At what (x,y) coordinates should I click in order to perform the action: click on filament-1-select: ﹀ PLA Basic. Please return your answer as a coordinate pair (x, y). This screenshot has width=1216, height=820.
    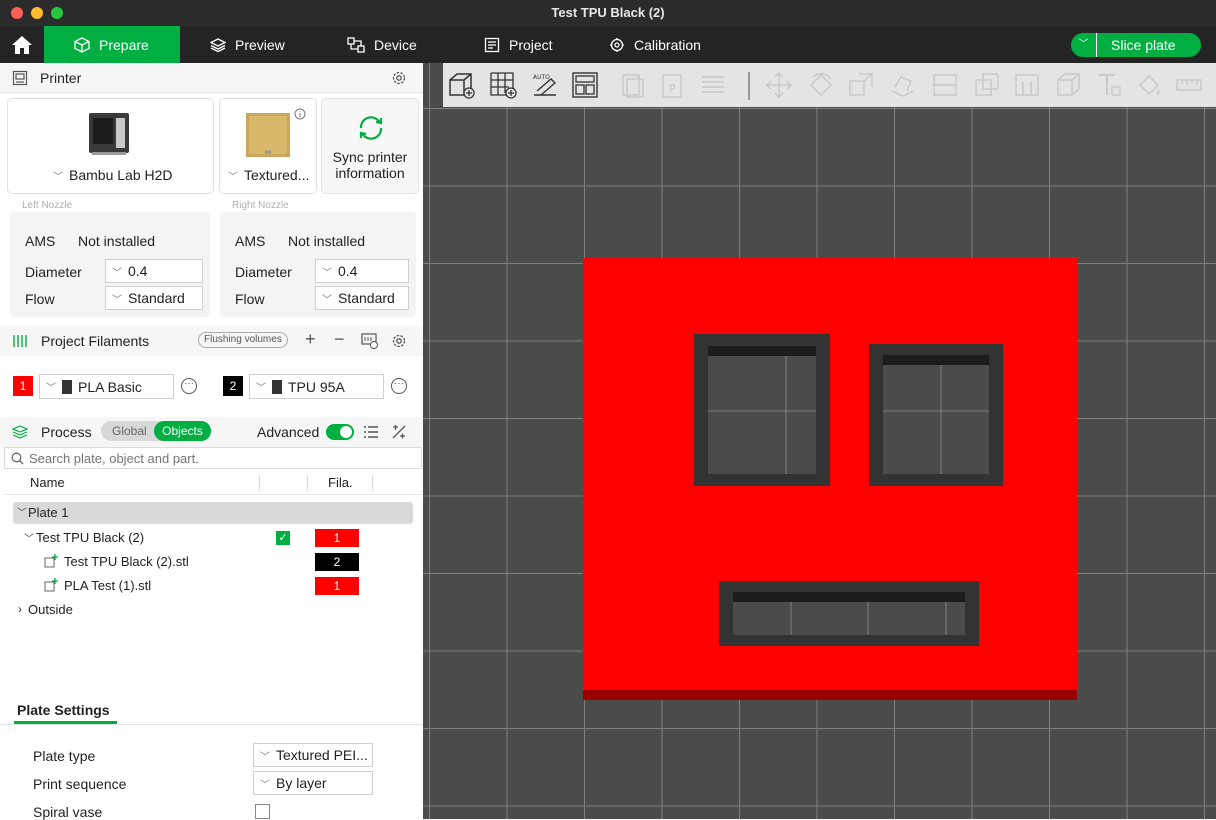
    Looking at the image, I should click on (106, 386).